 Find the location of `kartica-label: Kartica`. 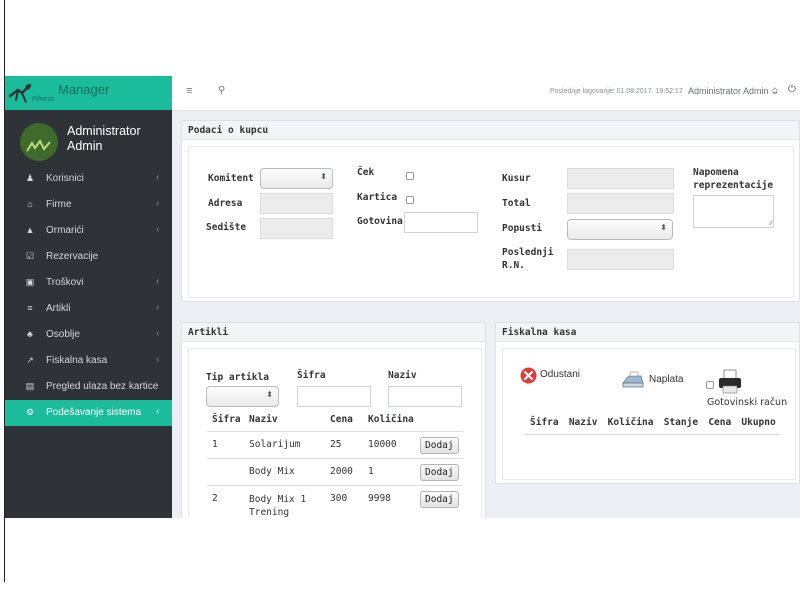

kartica-label: Kartica is located at coordinates (377, 197).